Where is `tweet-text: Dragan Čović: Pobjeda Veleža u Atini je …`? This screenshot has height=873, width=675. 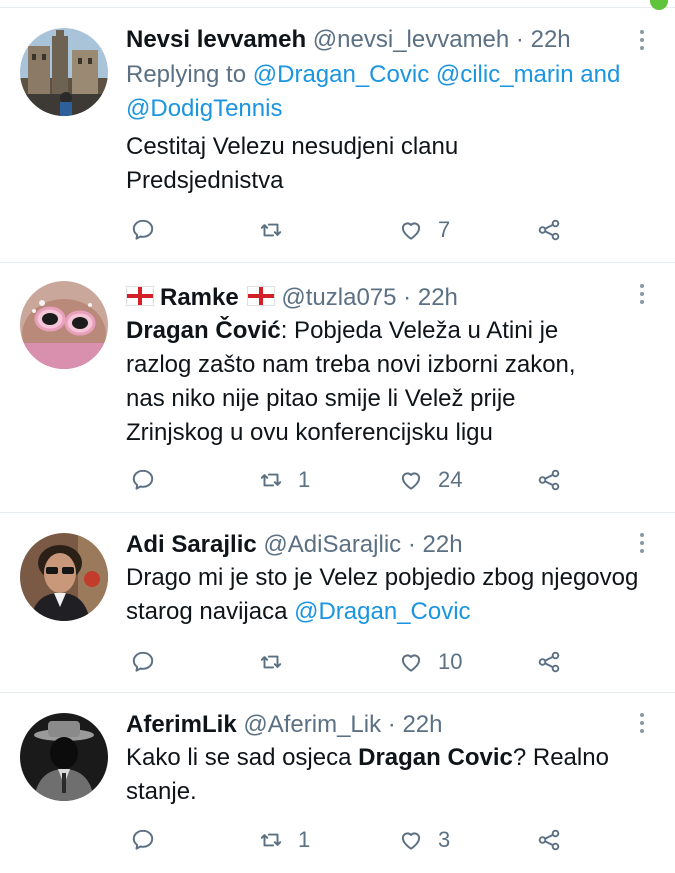
tweet-text: Dragan Čović: Pobjeda Veleža u Atini je … is located at coordinates (361, 382).